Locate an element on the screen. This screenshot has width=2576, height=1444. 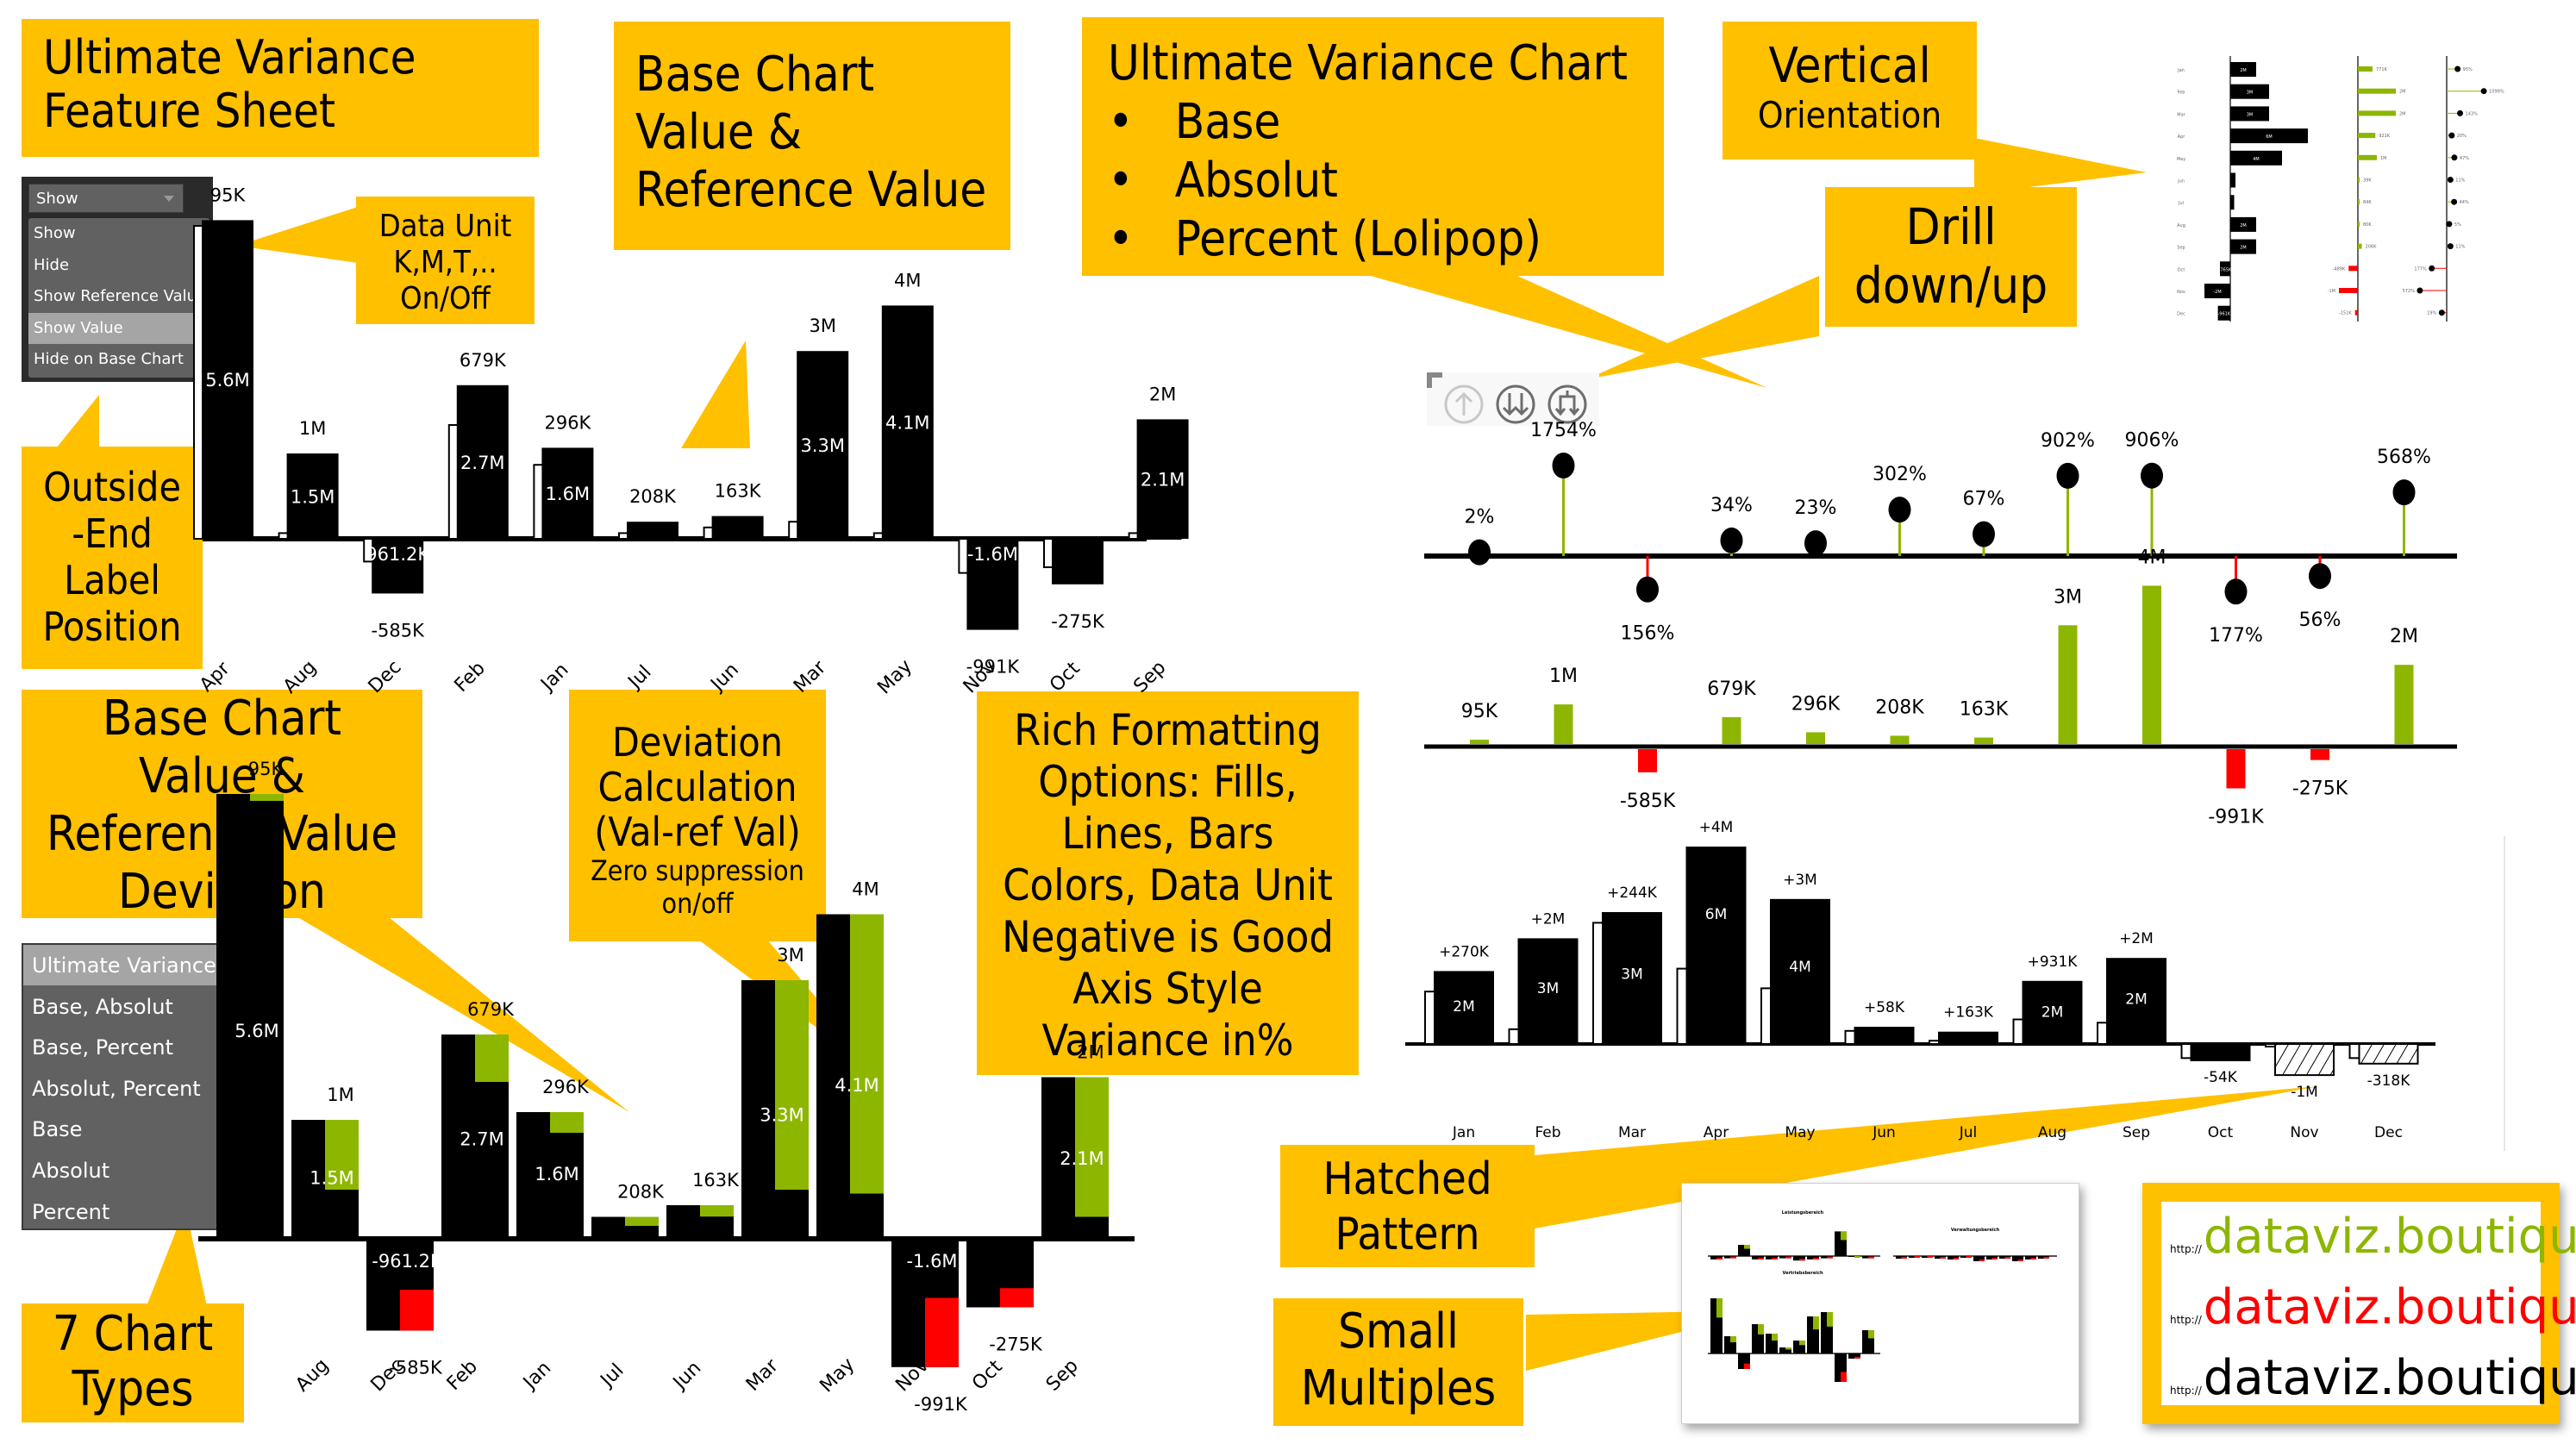
value-label: 3.3M is located at coordinates (782, 1114).